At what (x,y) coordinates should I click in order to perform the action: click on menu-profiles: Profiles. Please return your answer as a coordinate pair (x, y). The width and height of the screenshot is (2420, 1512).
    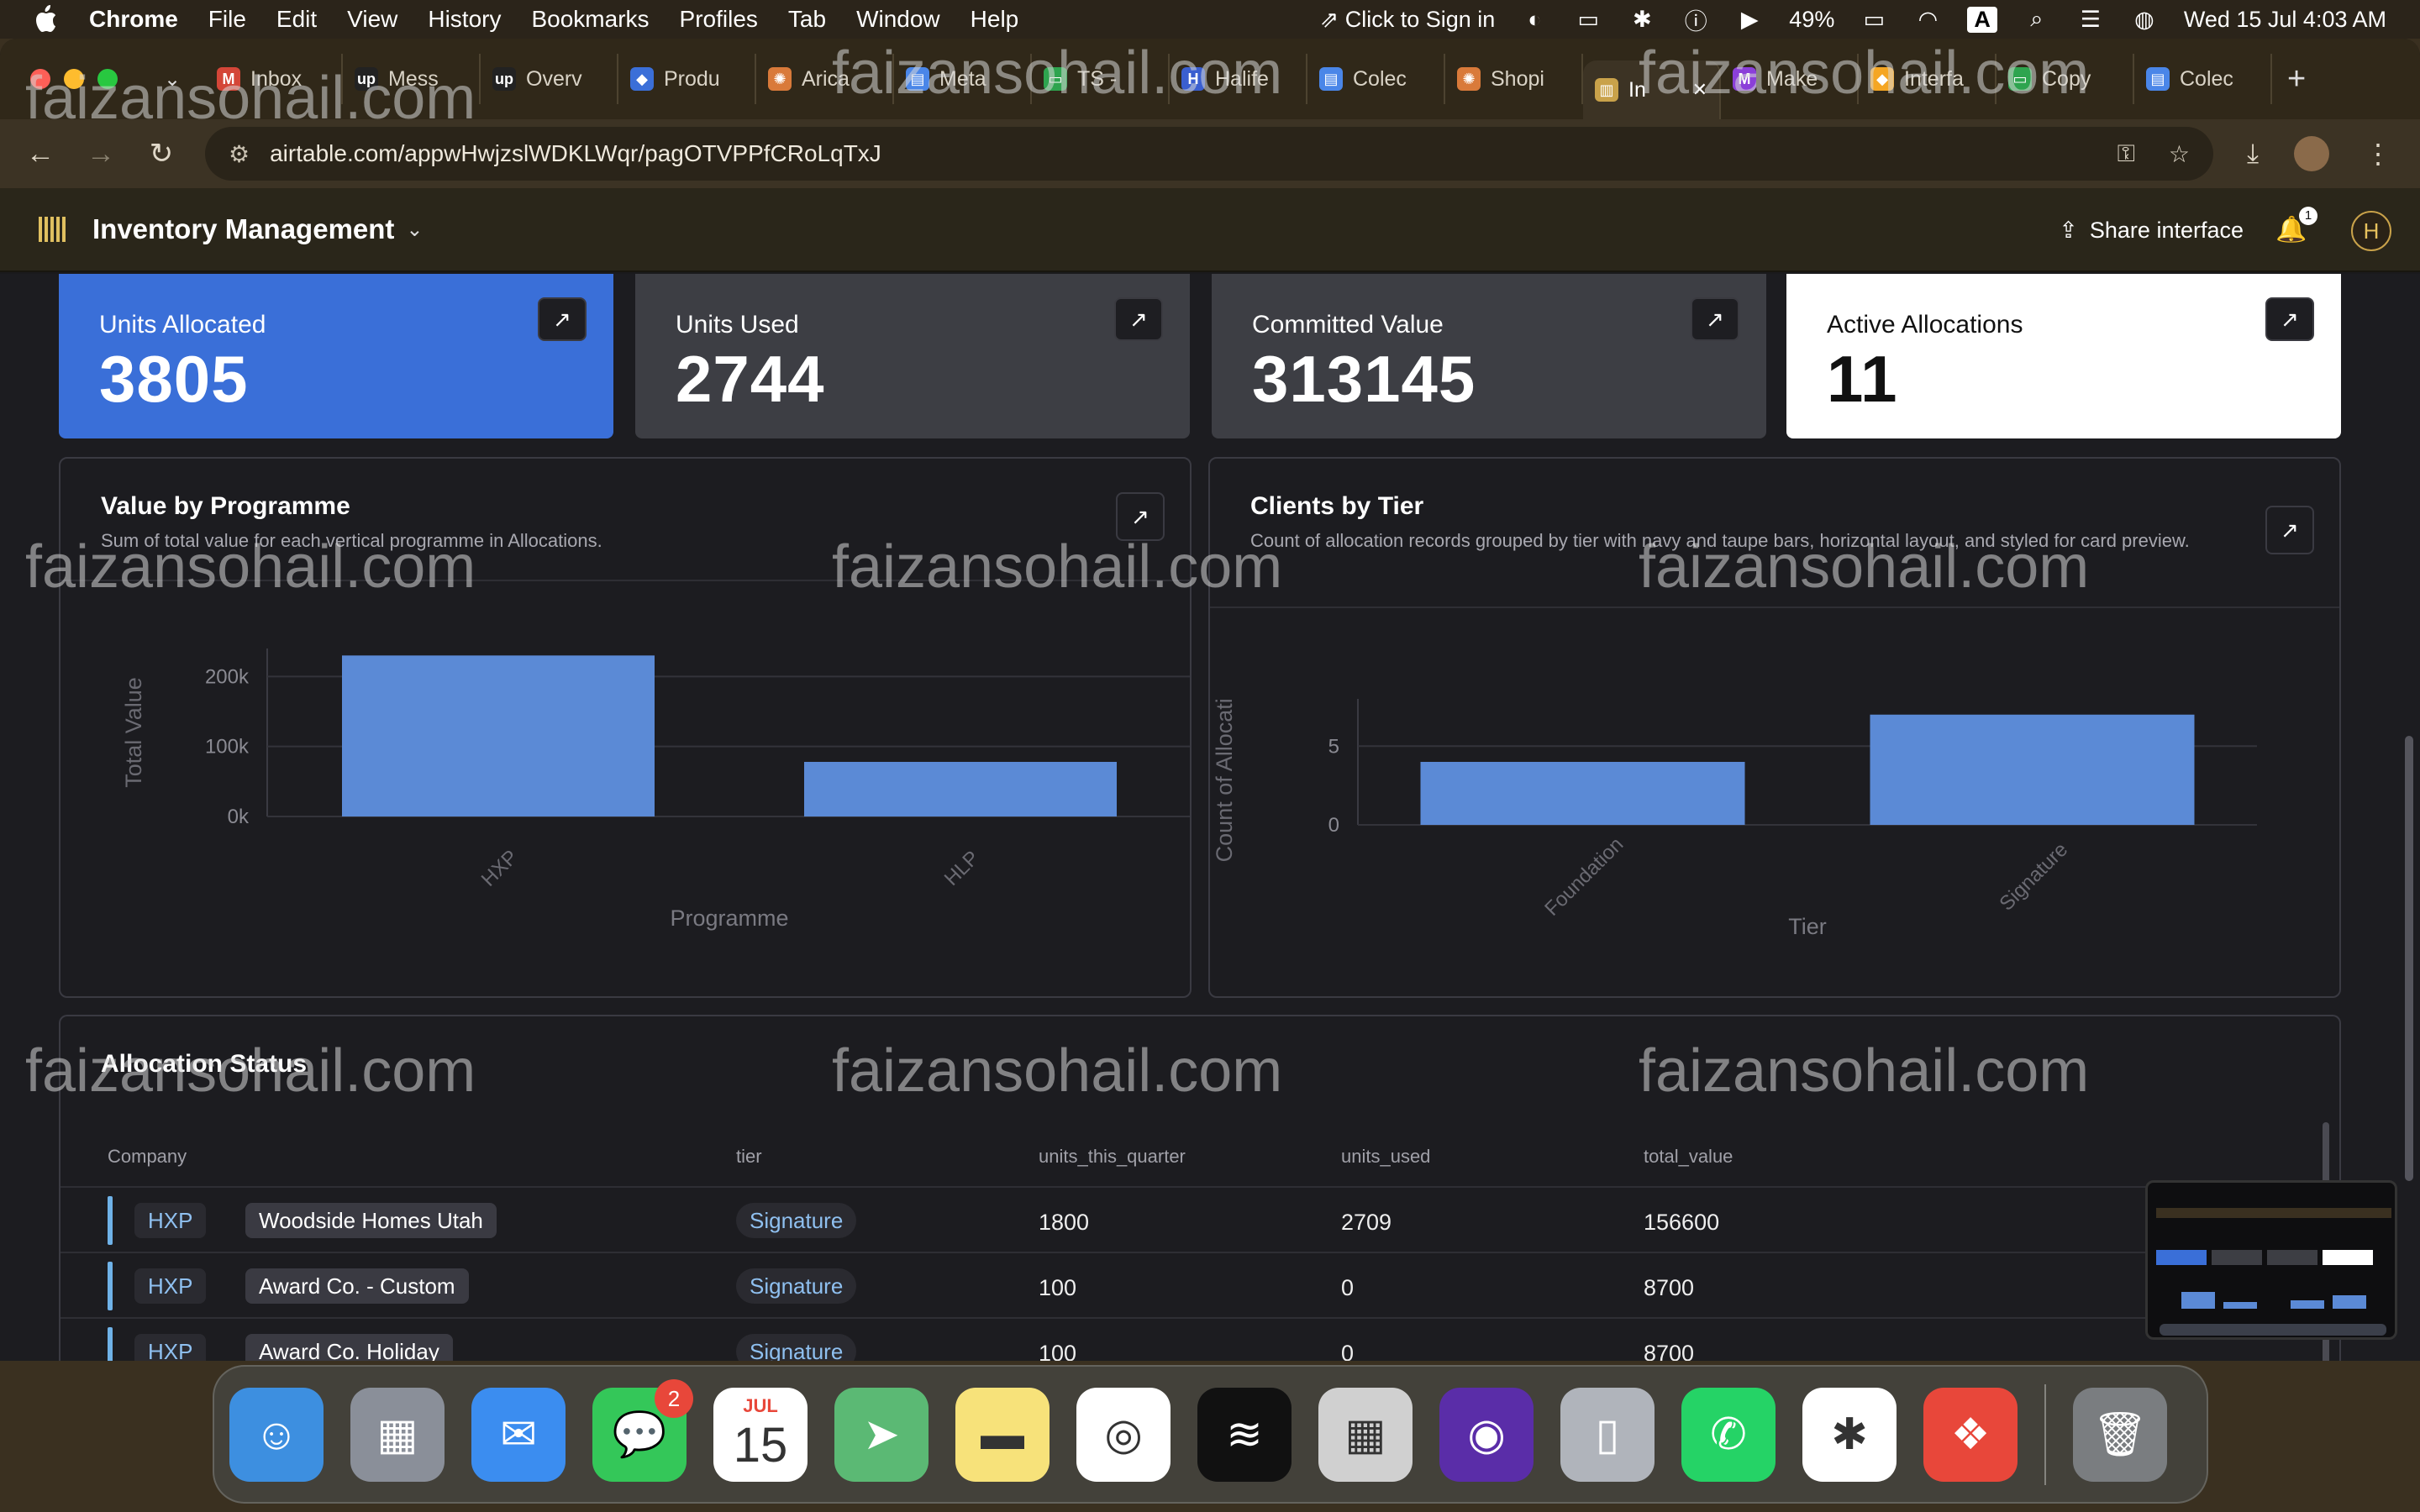
    Looking at the image, I should click on (719, 19).